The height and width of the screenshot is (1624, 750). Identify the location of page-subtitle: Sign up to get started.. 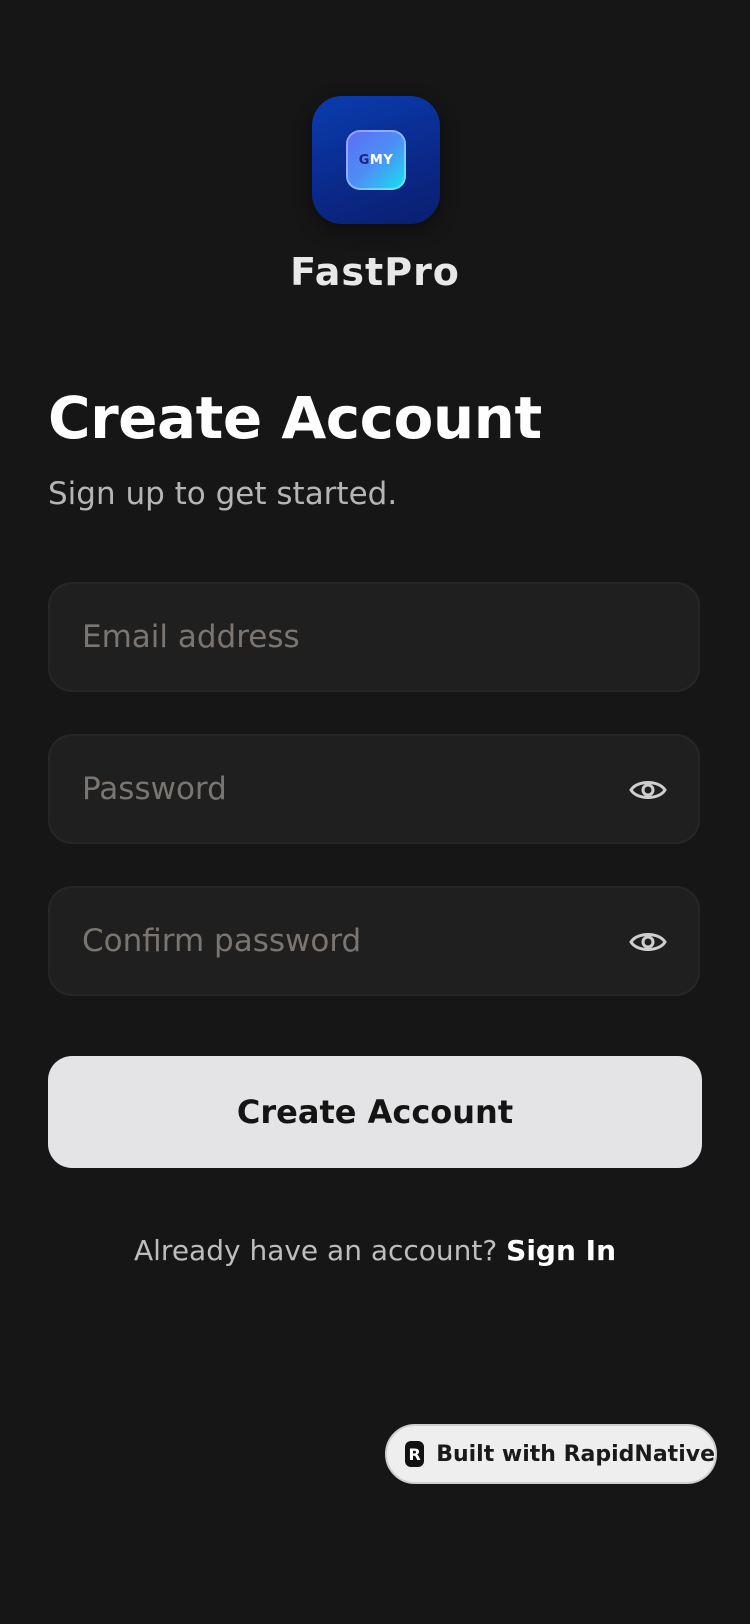
(223, 494).